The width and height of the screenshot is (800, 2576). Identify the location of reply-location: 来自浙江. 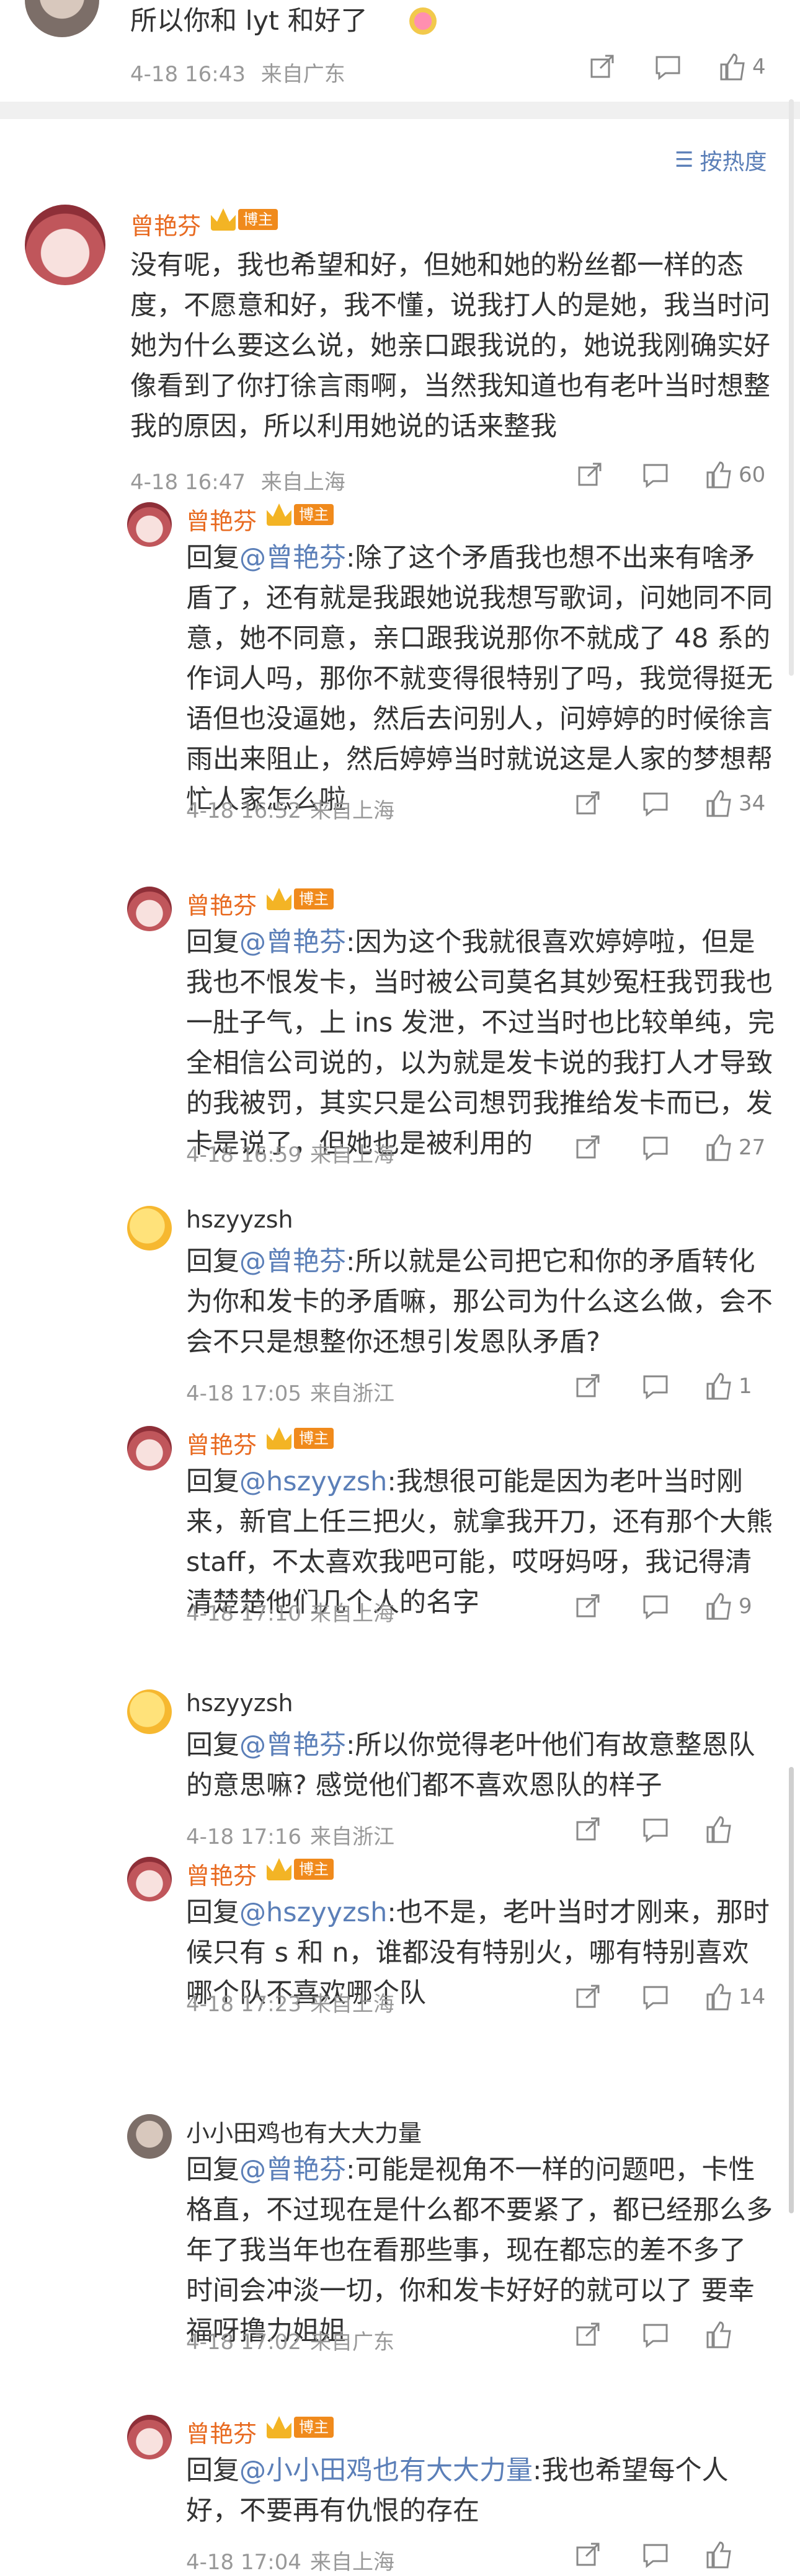
(351, 1393).